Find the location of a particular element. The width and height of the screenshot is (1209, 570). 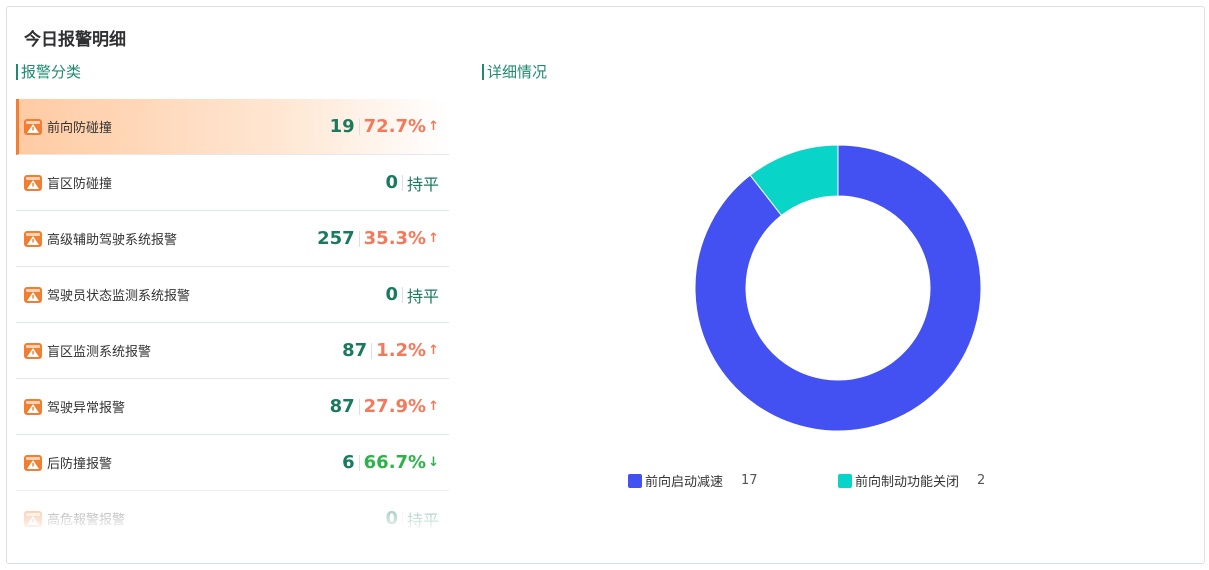

alarm-row-percent: 66.7% is located at coordinates (395, 462).